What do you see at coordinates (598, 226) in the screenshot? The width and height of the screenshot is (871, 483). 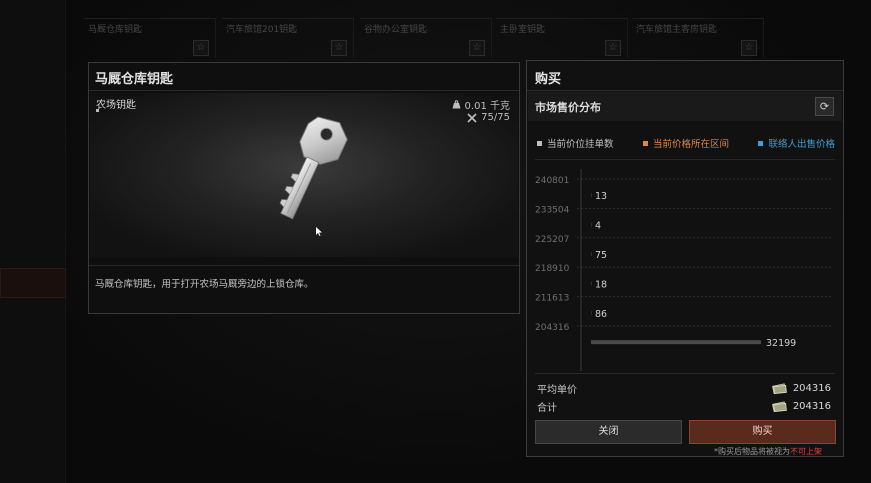 I see `data-label: 4` at bounding box center [598, 226].